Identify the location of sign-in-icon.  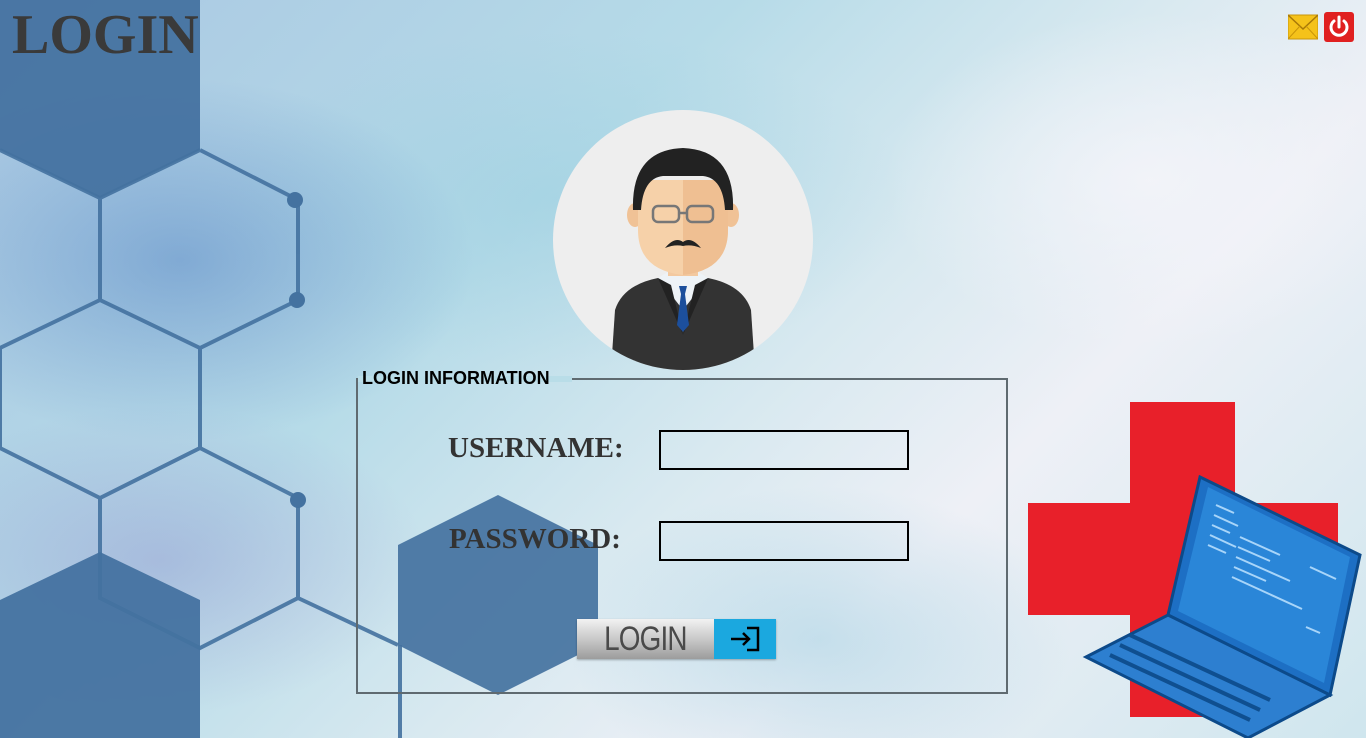
(745, 639).